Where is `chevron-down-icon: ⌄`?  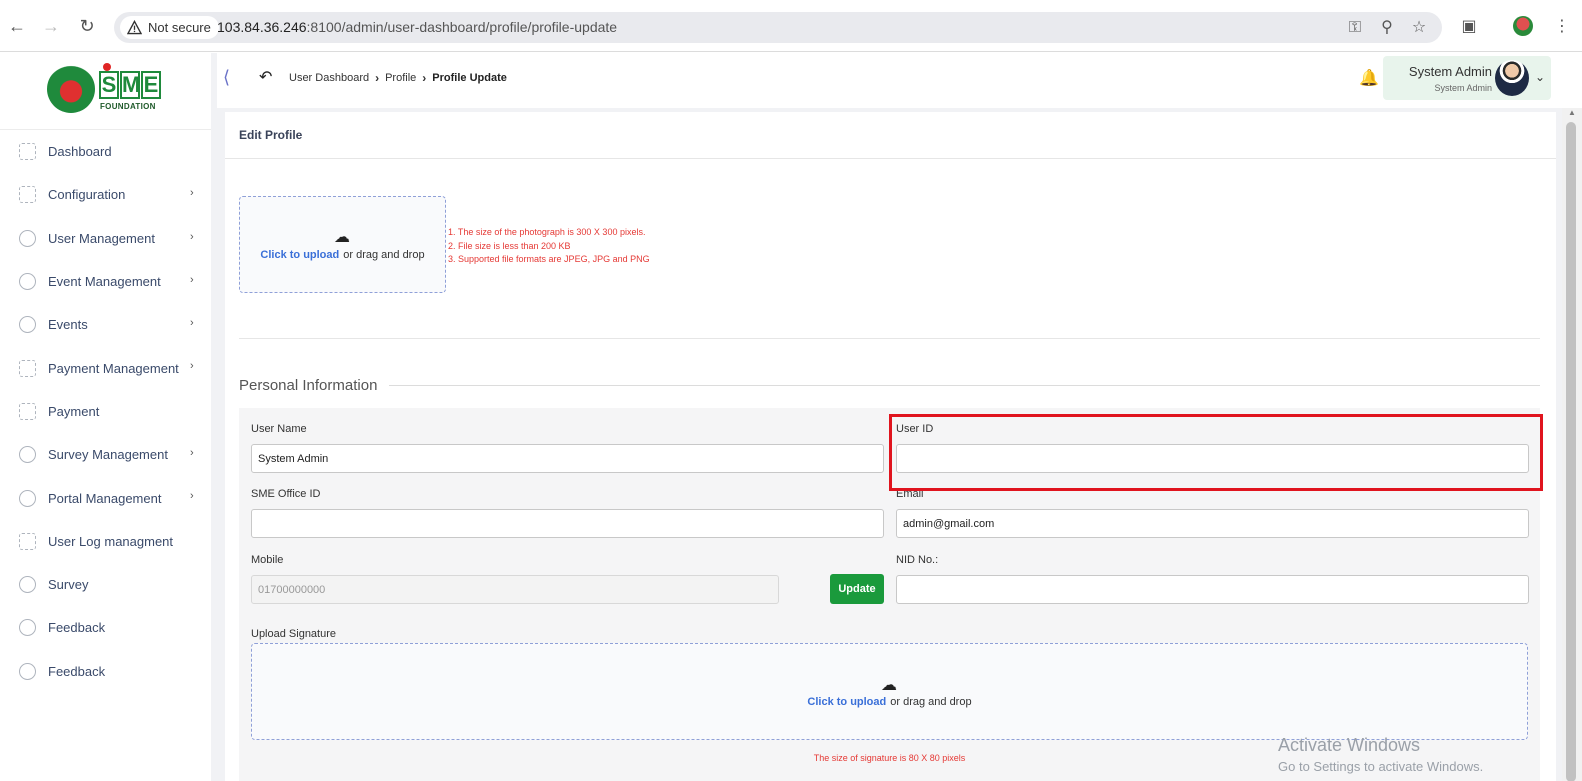
chevron-down-icon: ⌄ is located at coordinates (1540, 77).